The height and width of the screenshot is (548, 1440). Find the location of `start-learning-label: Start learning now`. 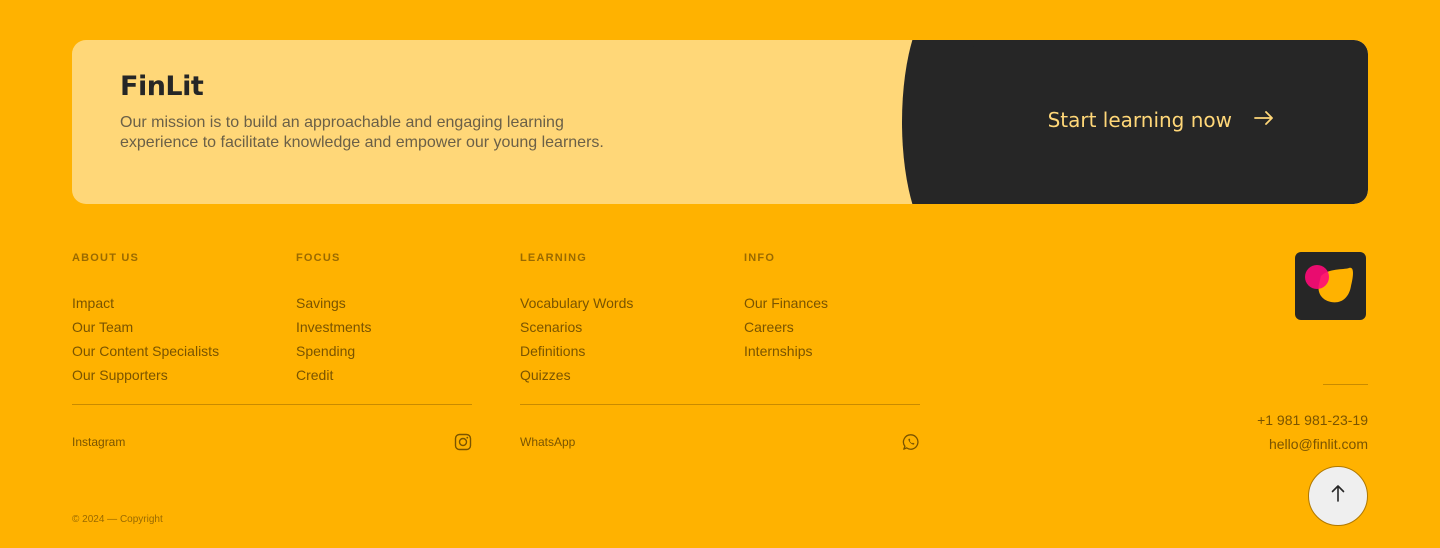

start-learning-label: Start learning now is located at coordinates (1139, 120).